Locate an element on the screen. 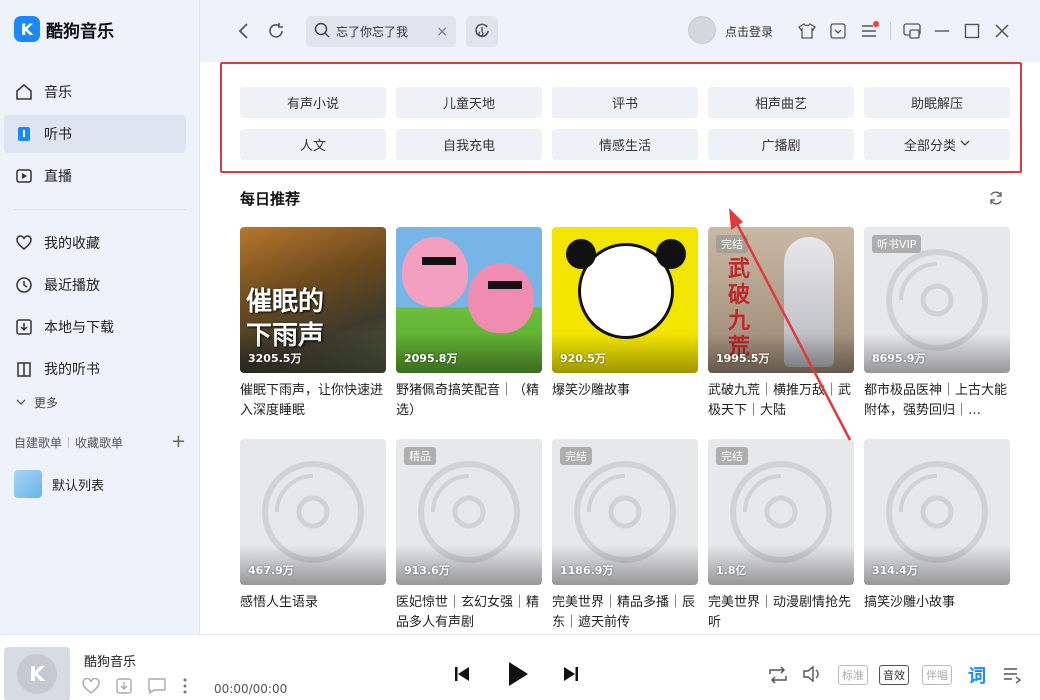  sidebar-item-my-audiobooks: 我的听书 is located at coordinates (95, 369).